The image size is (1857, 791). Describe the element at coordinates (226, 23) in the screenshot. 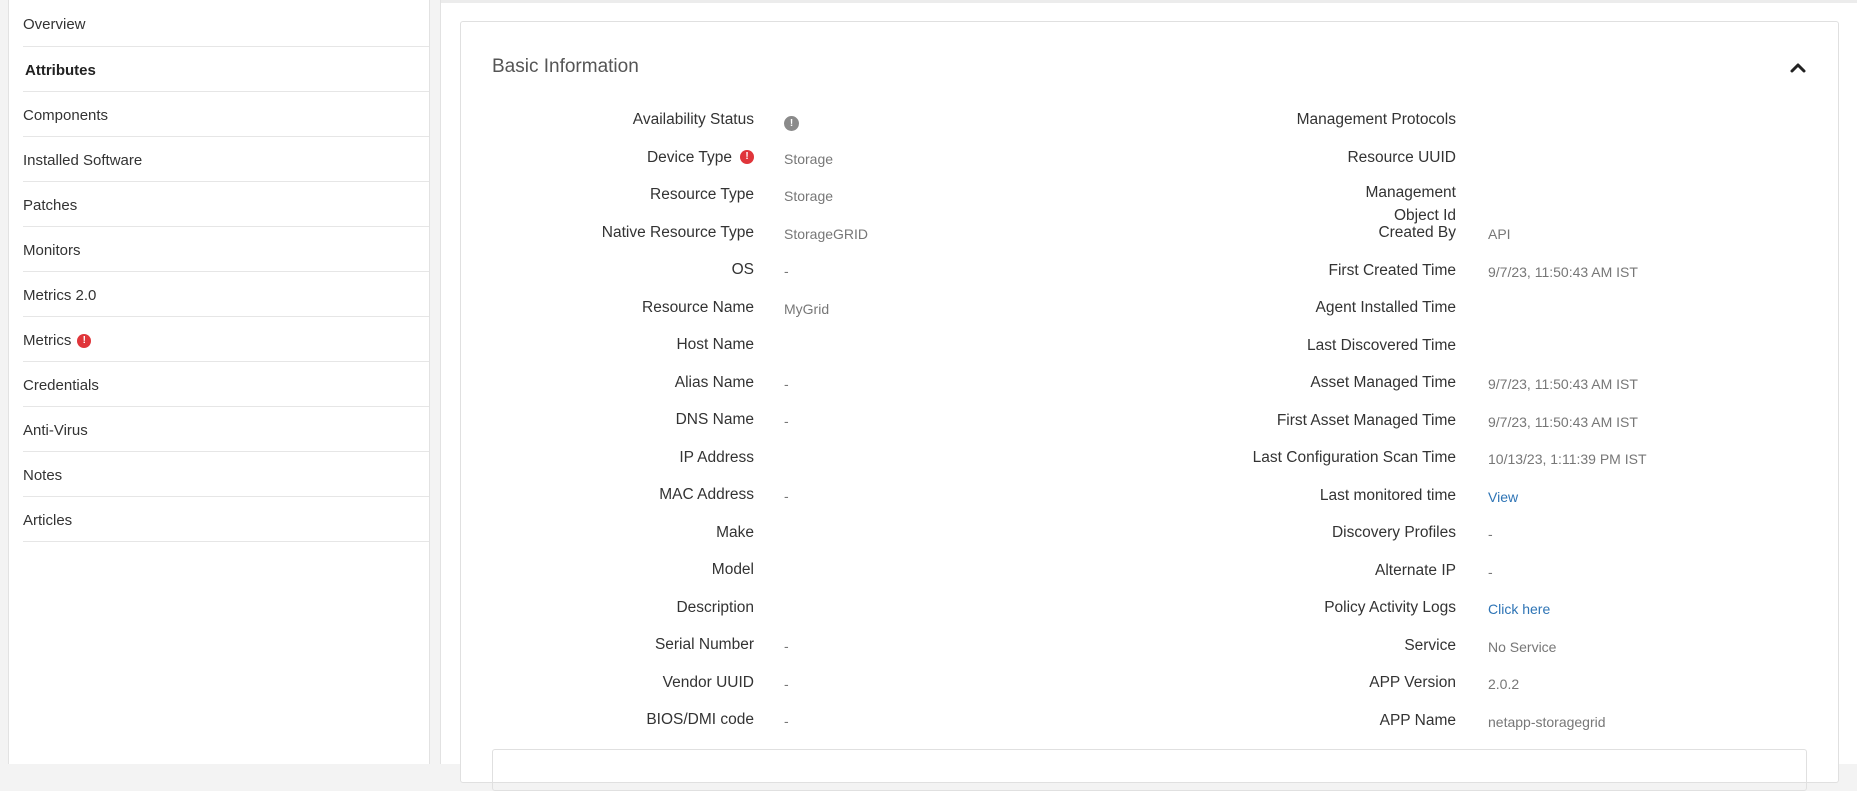

I see `sidebar-item-overview: Overview` at that location.